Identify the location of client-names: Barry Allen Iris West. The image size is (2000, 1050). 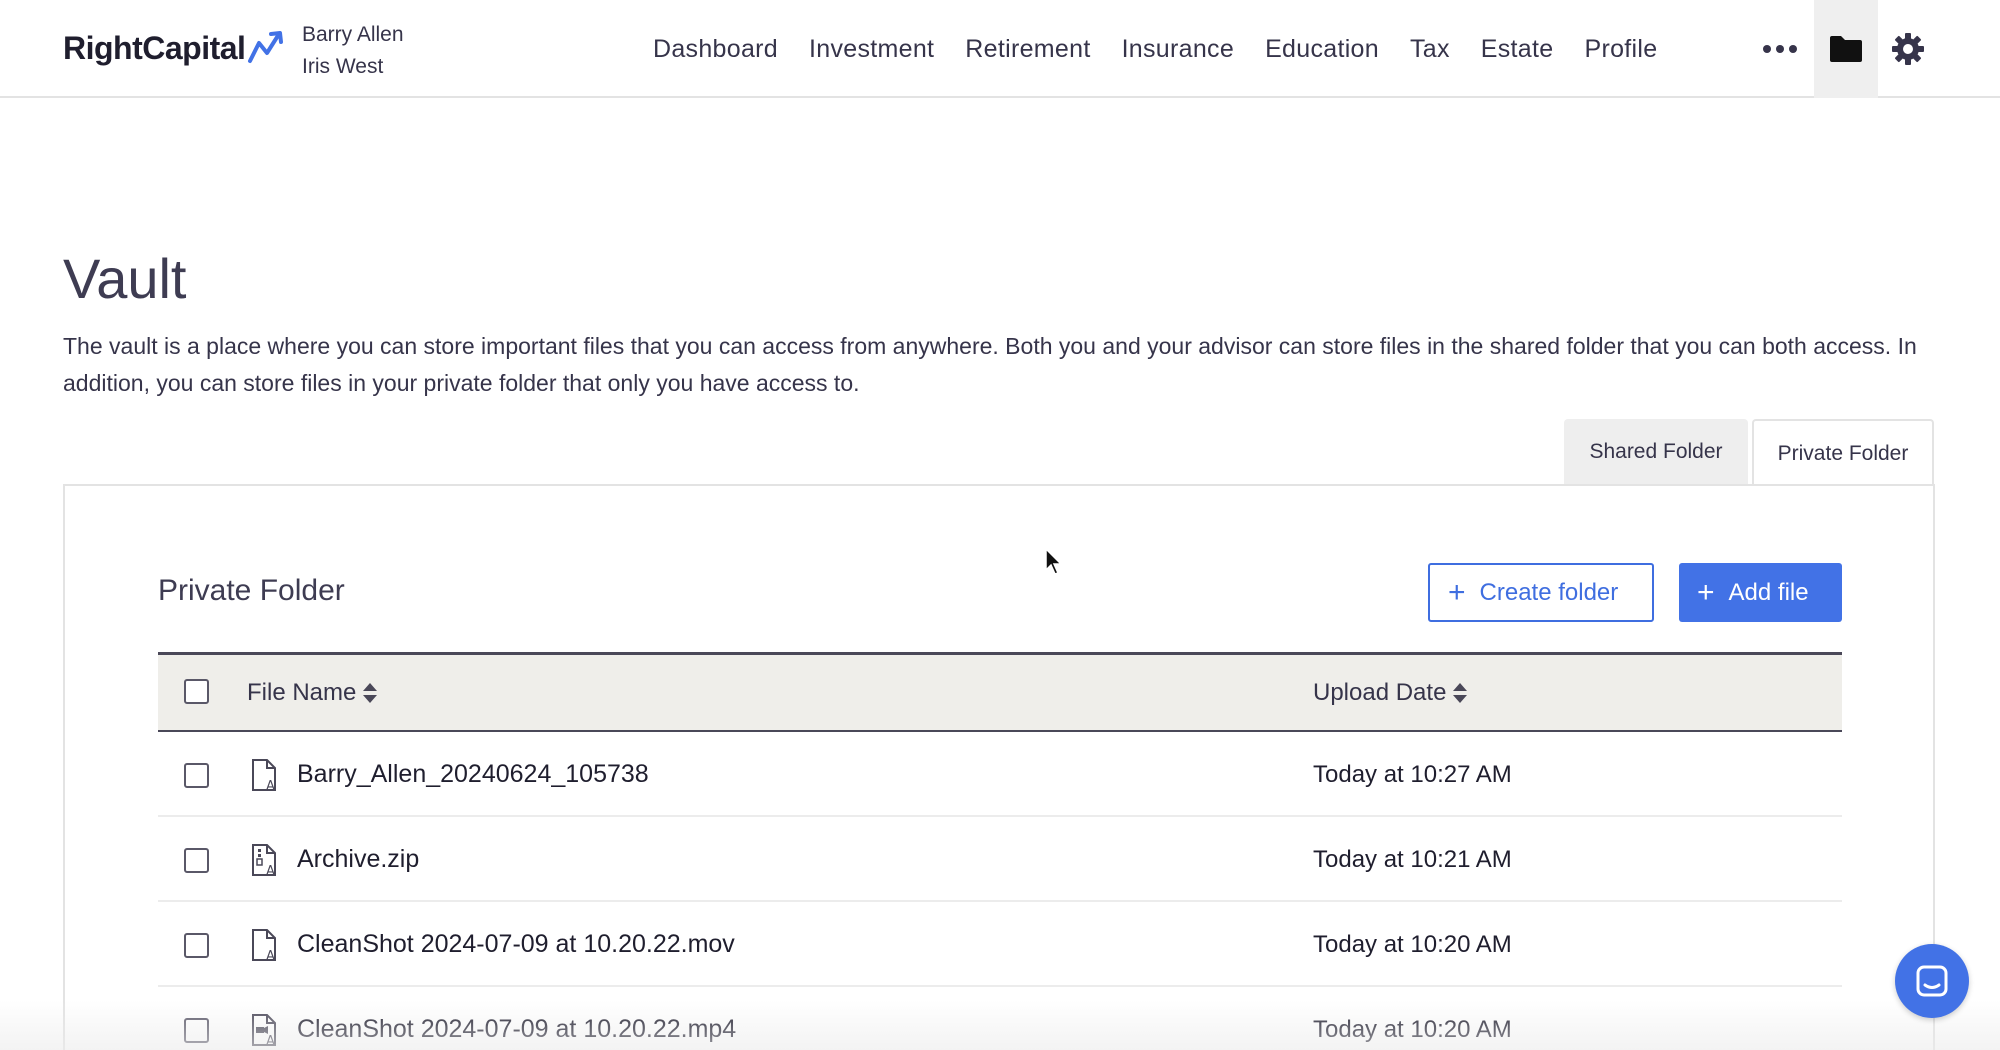
(353, 51).